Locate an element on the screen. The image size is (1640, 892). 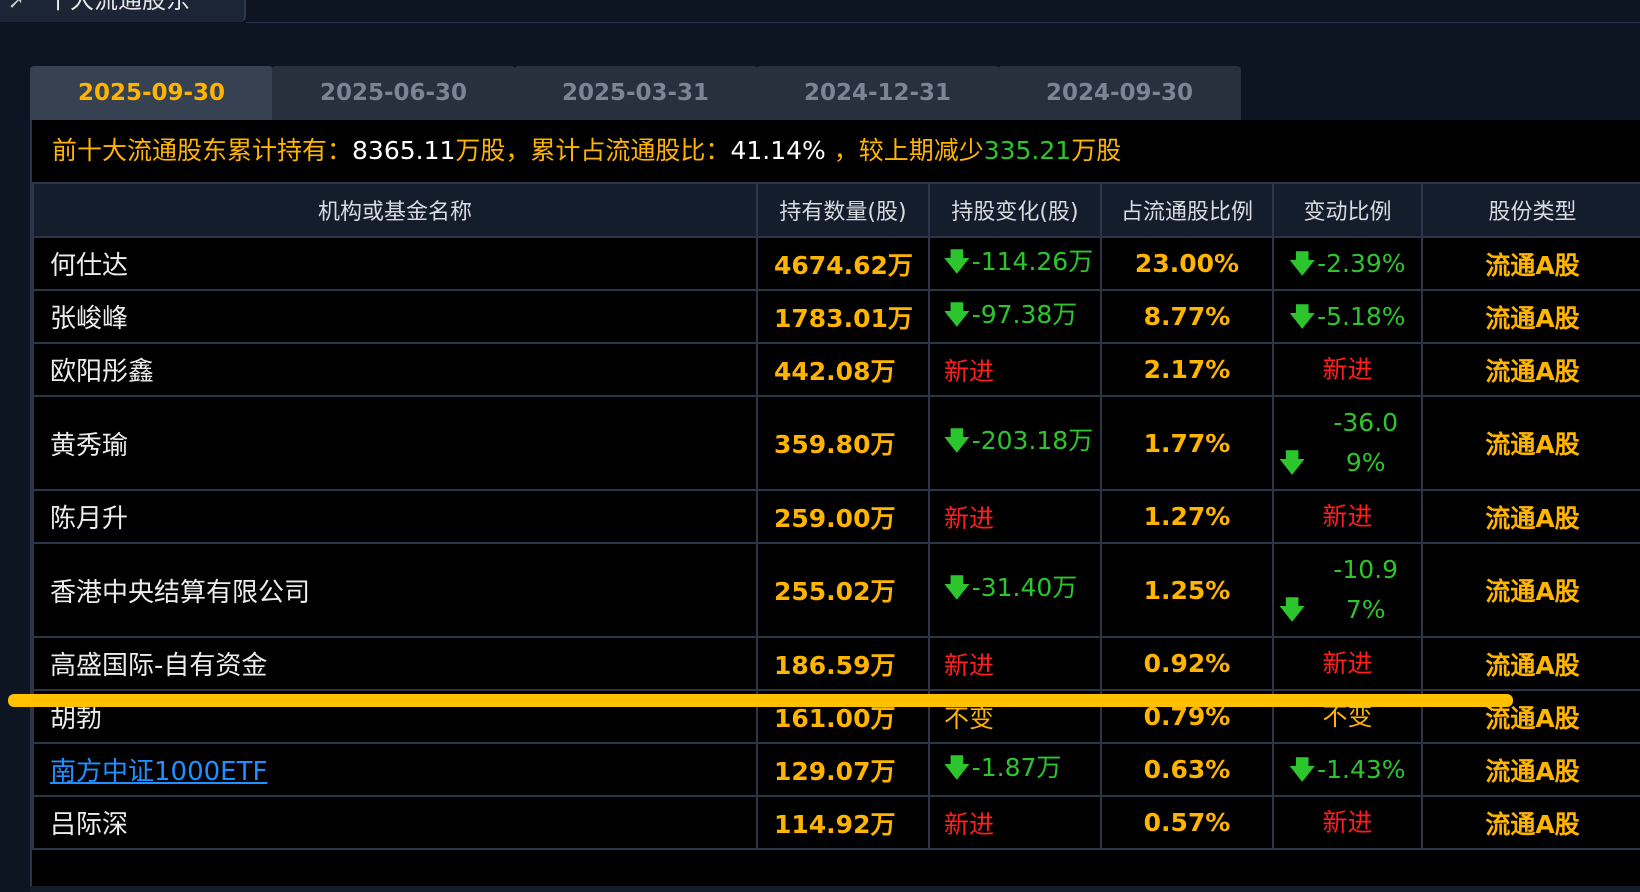
float-ratio: 2.17% is located at coordinates (1187, 369).